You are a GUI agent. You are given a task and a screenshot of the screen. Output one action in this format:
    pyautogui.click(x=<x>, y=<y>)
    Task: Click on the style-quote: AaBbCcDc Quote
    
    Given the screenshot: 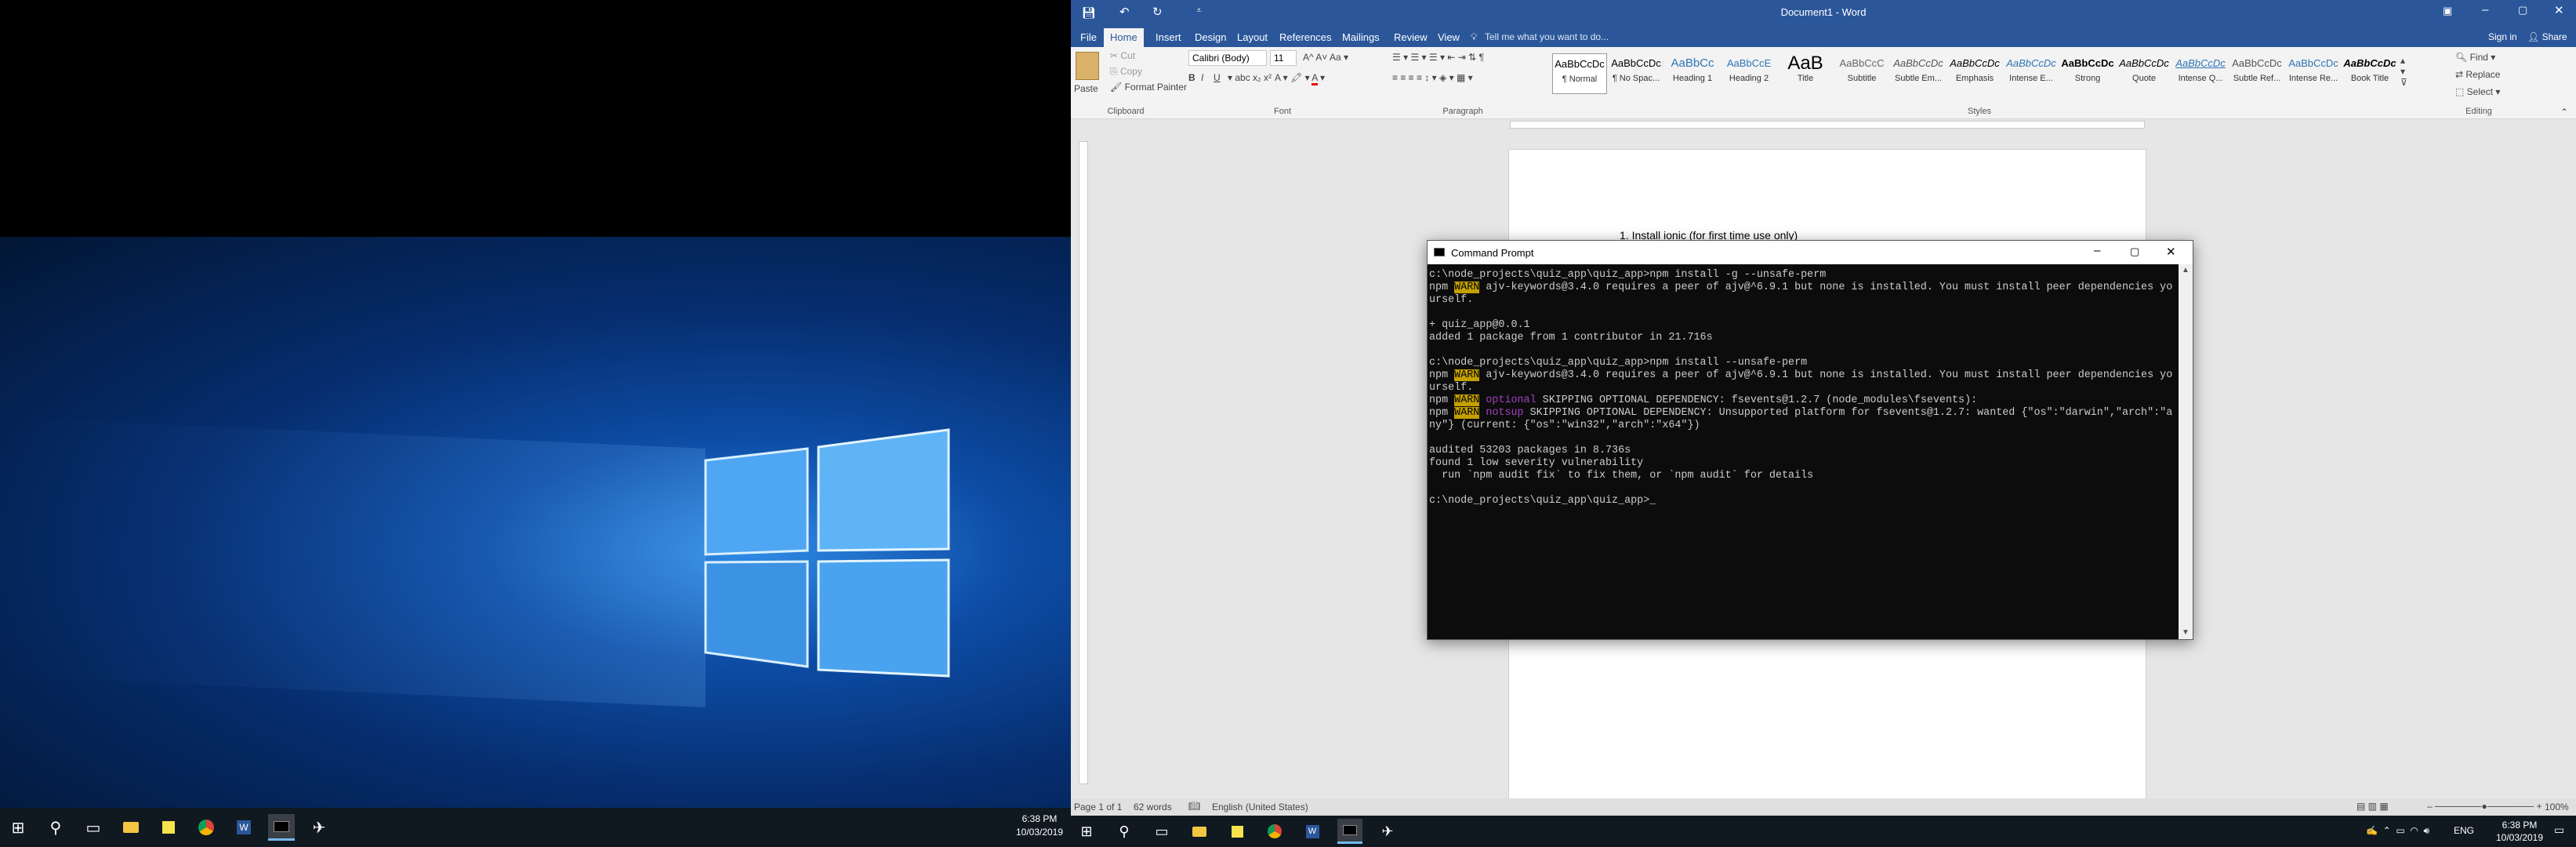 What is the action you would take?
    pyautogui.click(x=2144, y=73)
    